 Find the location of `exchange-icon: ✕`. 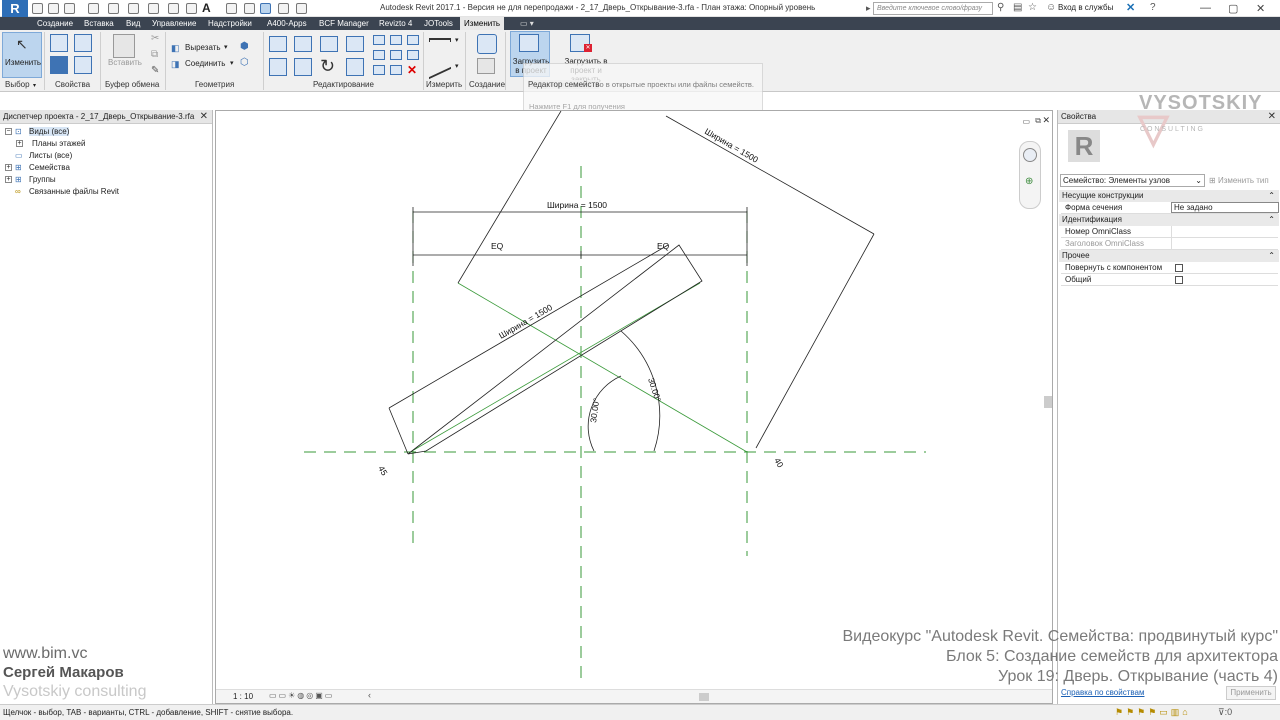

exchange-icon: ✕ is located at coordinates (1130, 7).